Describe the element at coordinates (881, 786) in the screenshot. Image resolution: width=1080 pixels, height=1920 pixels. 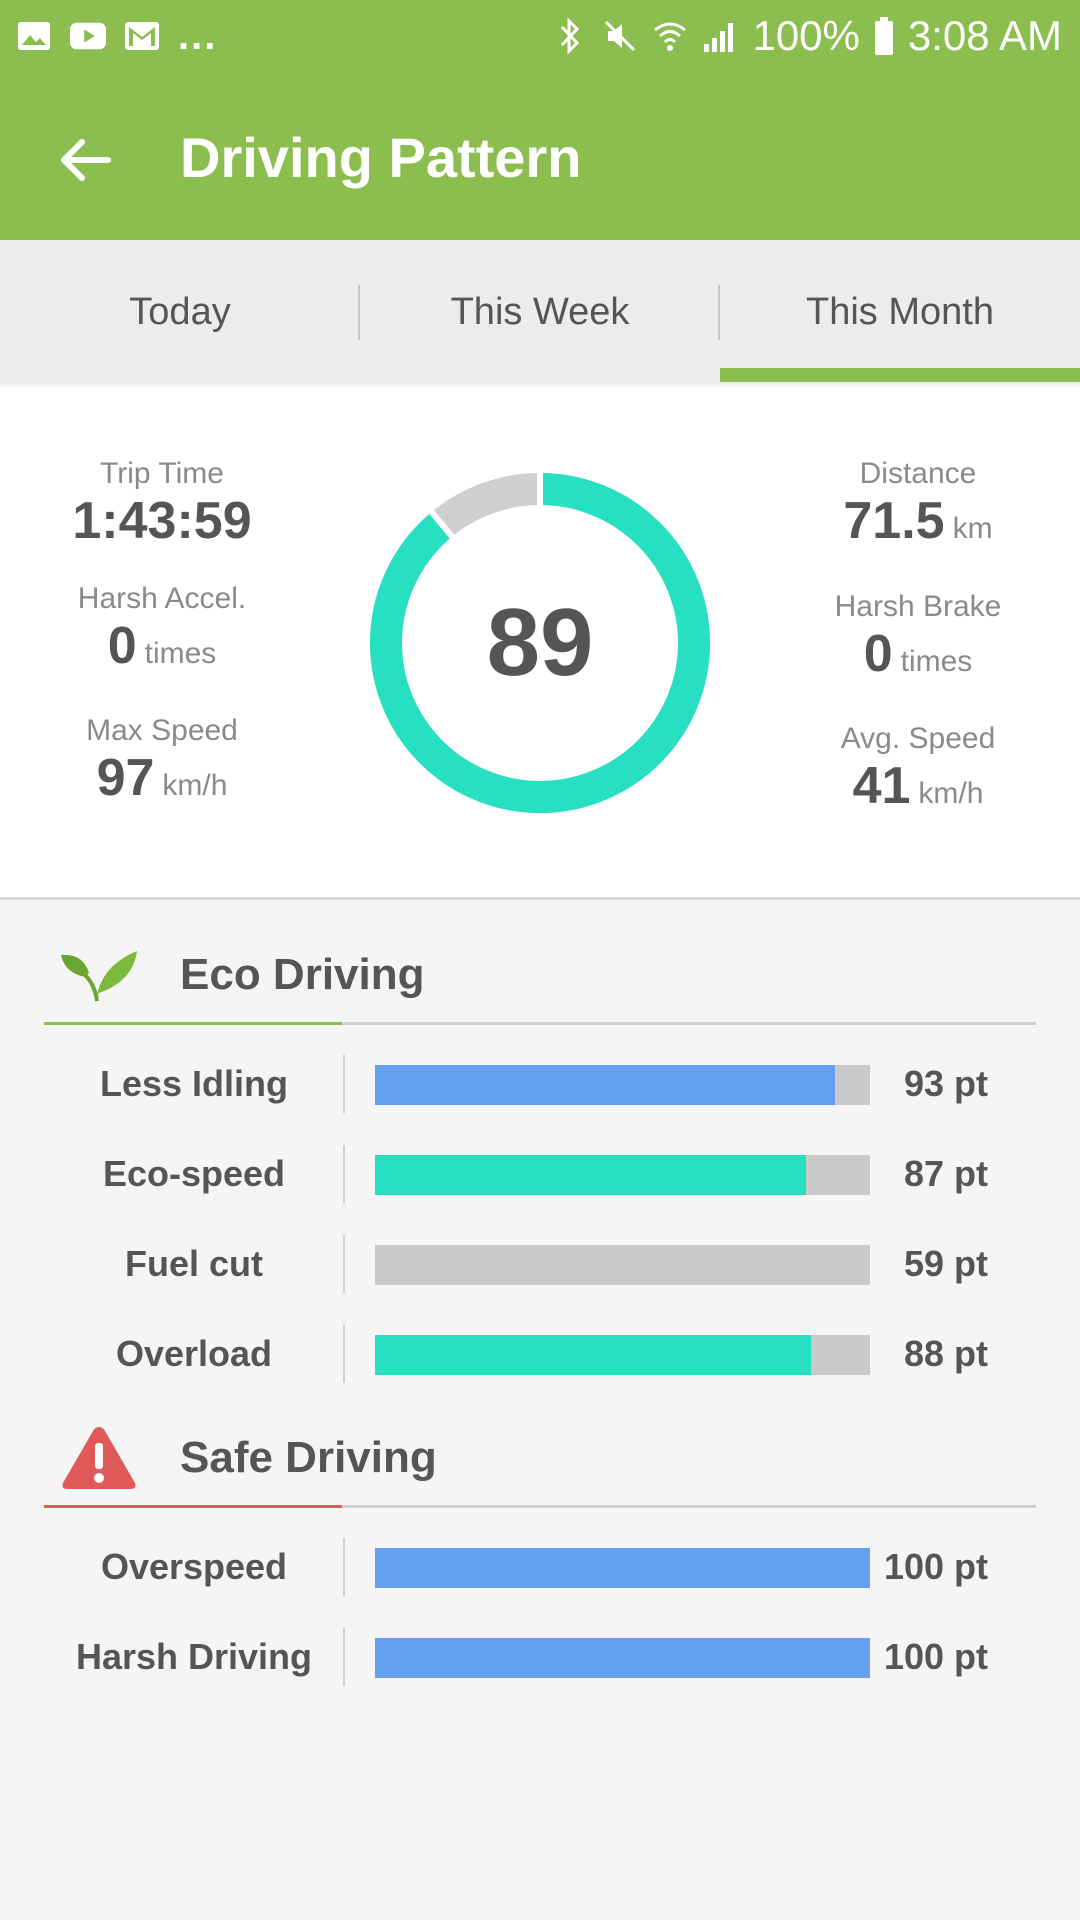
I see `avg-speed-value: 41` at that location.